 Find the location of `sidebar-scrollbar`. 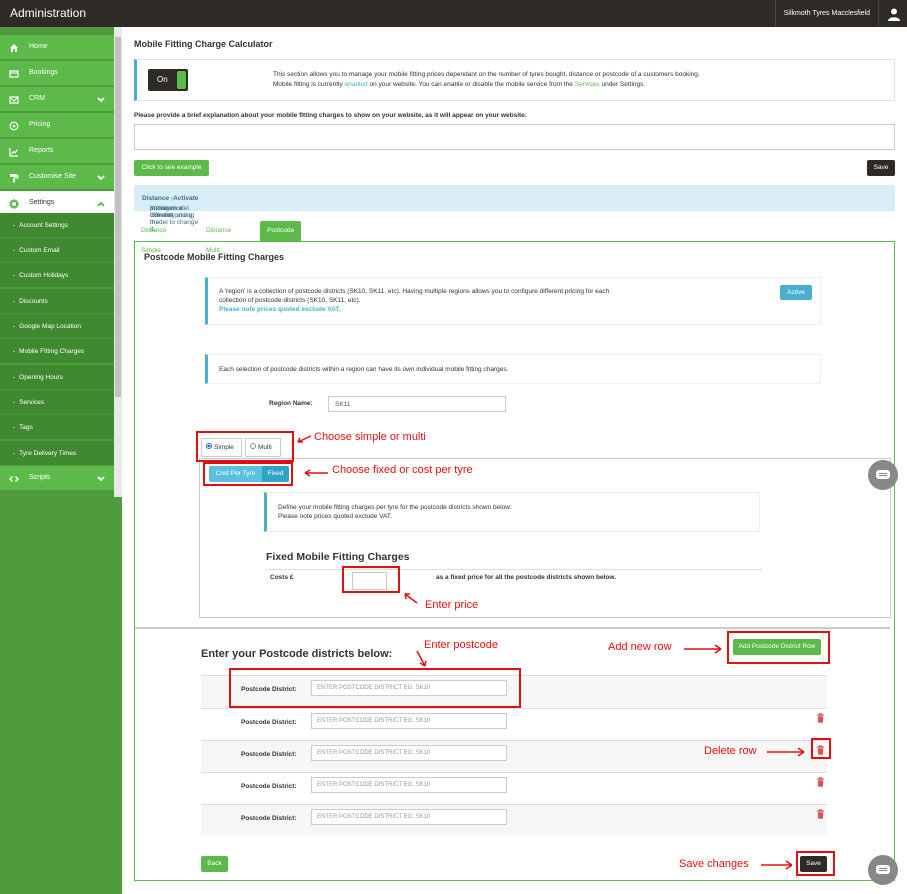

sidebar-scrollbar is located at coordinates (118, 262).